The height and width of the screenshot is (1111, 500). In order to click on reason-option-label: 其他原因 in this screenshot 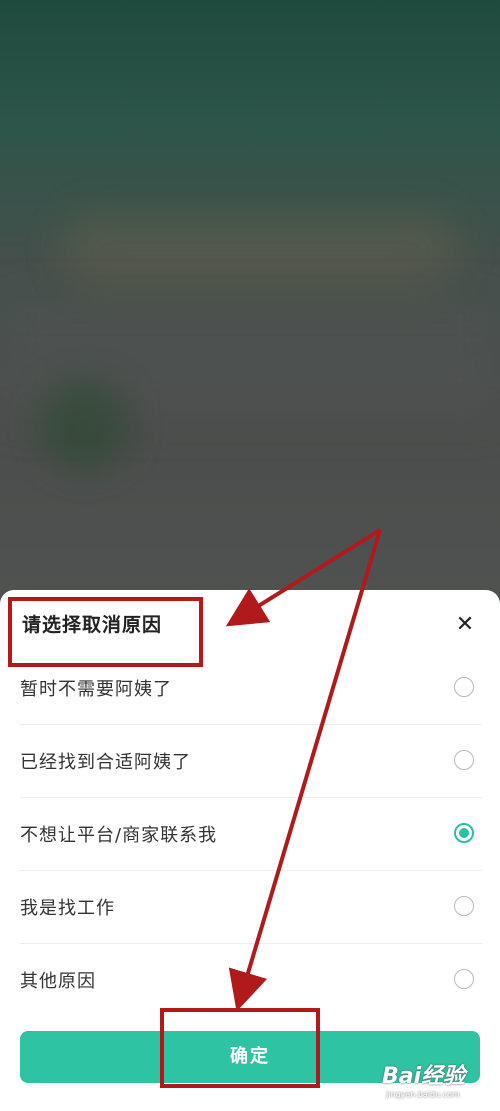, I will do `click(58, 981)`.